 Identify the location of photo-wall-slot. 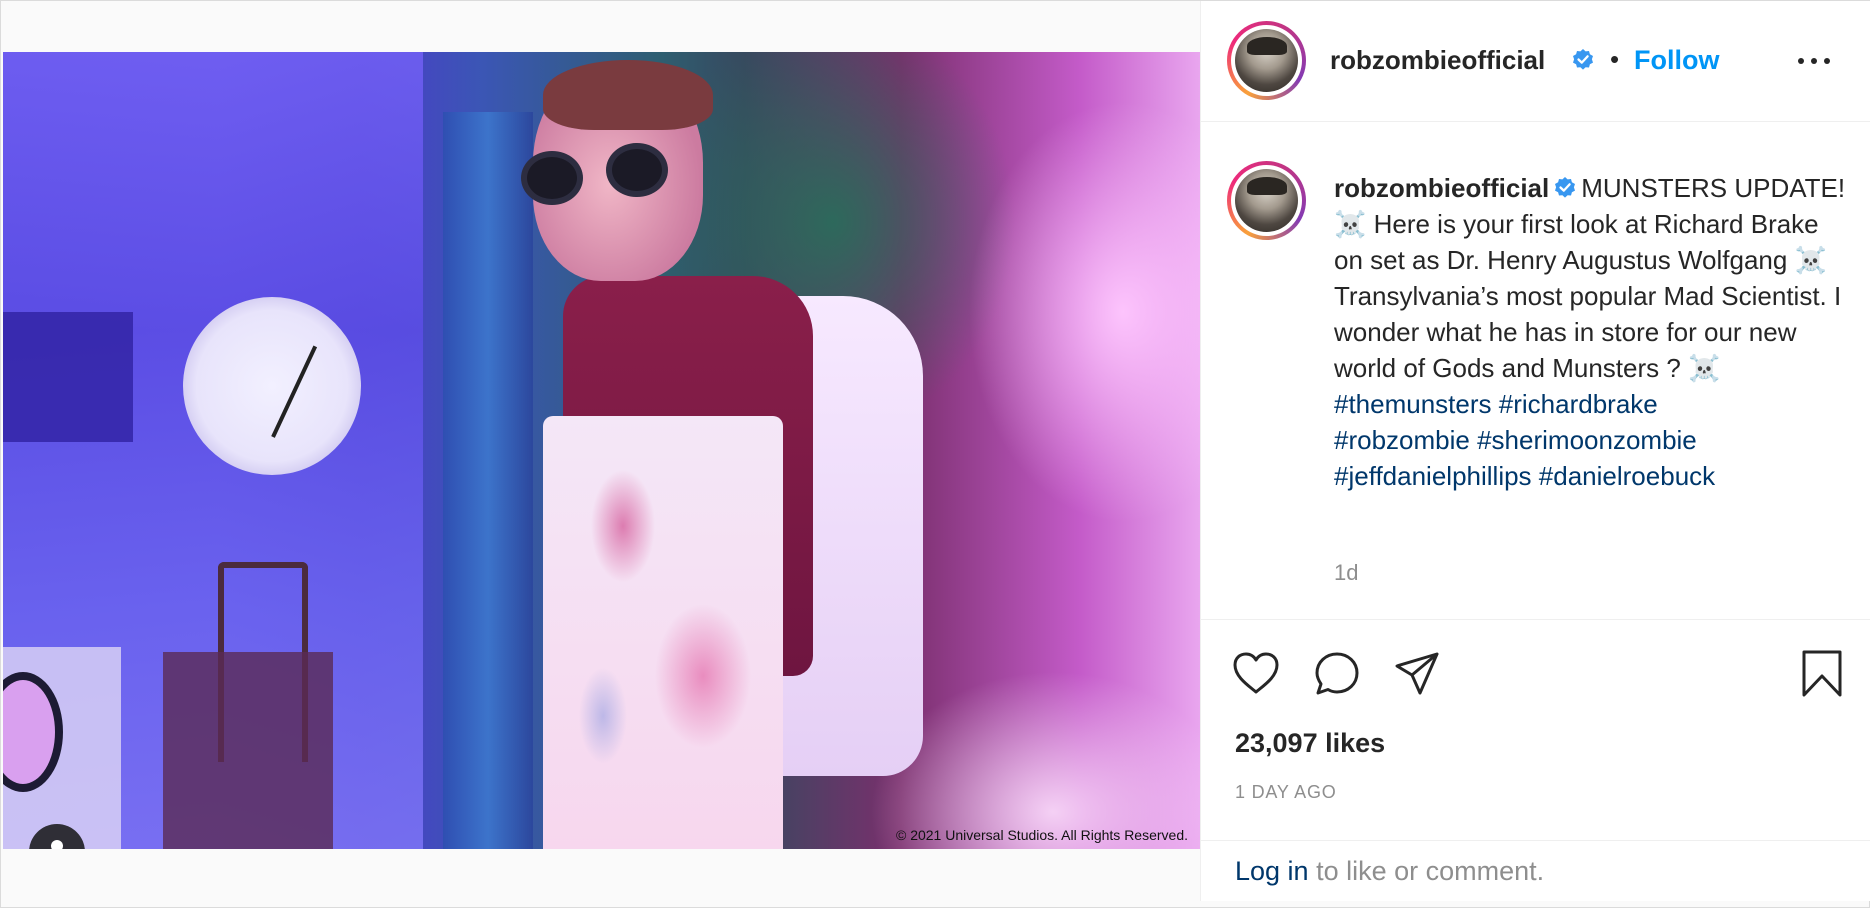
(68, 377).